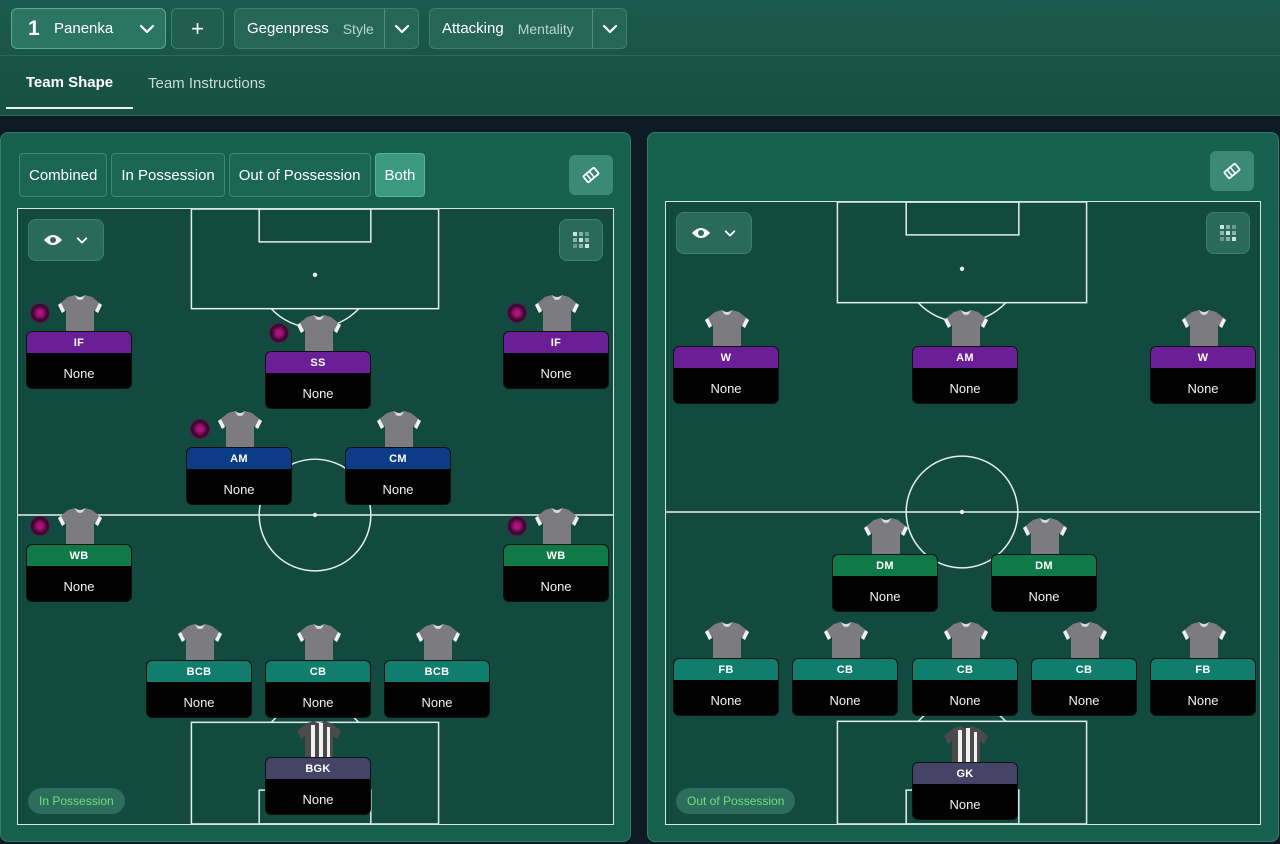 This screenshot has height=844, width=1280. I want to click on mentality-selector: Attacking Mentality, so click(528, 28).